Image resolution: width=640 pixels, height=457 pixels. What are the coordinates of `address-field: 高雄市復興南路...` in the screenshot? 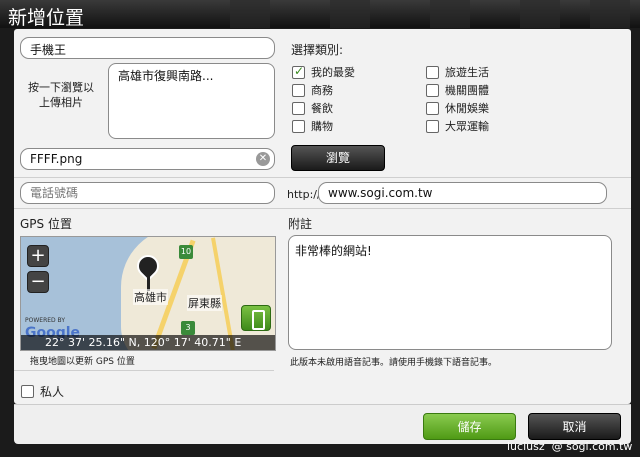 It's located at (191, 101).